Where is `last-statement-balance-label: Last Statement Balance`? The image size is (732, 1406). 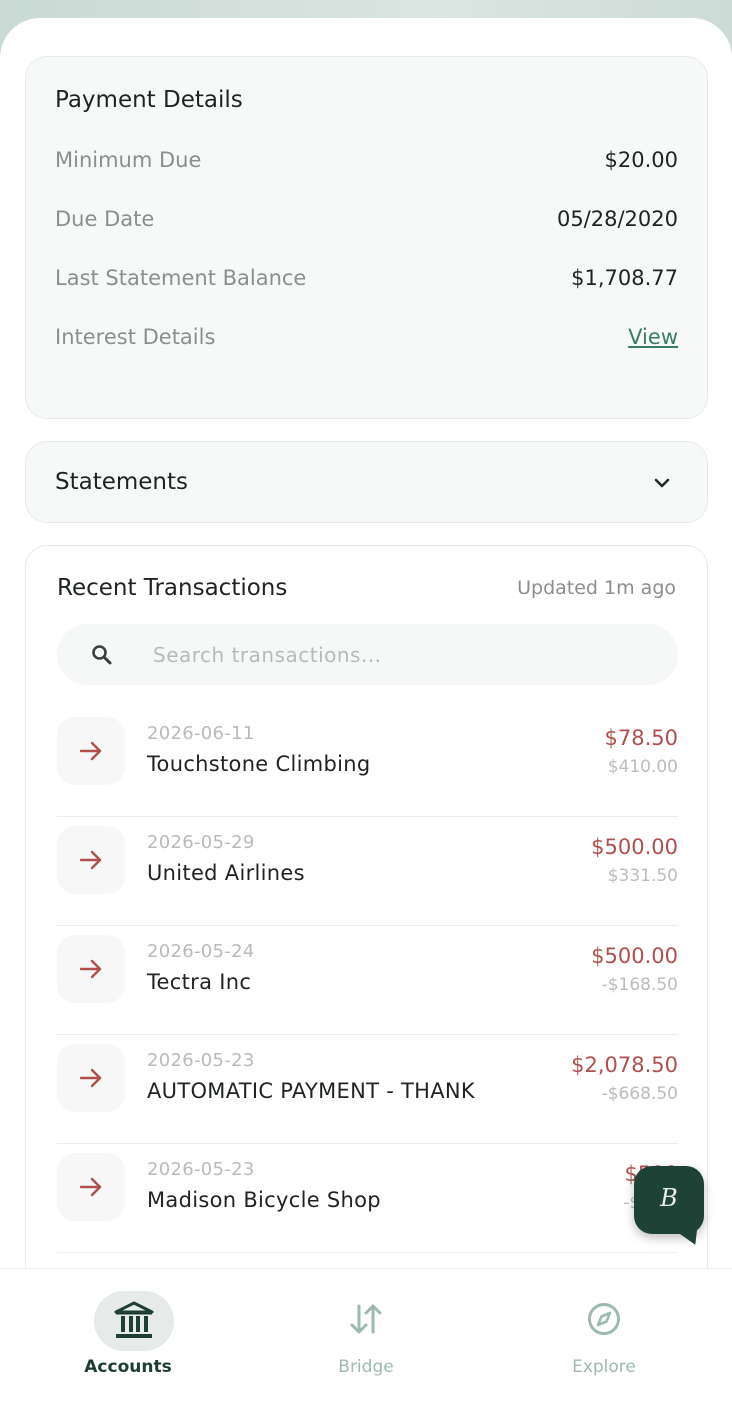
last-statement-balance-label: Last Statement Balance is located at coordinates (181, 278).